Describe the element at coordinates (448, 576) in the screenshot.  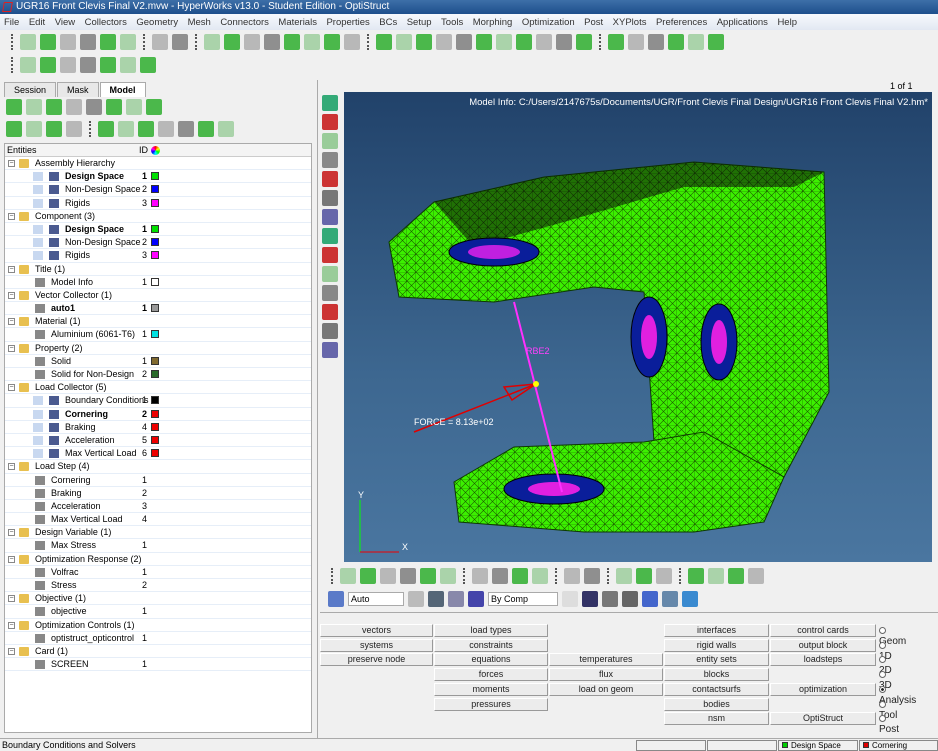
I see `systems-icon` at that location.